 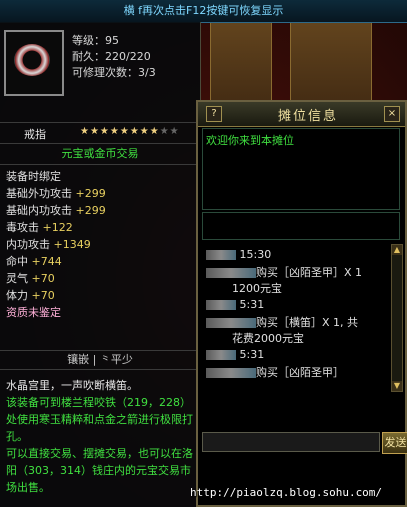 I want to click on message-text: 购买［凶陌圣甲］, so click(x=300, y=372).